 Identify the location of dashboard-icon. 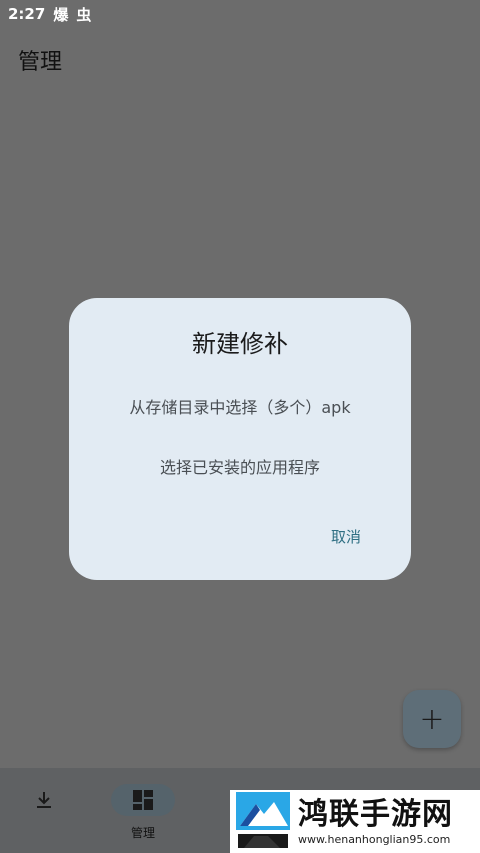
(143, 800).